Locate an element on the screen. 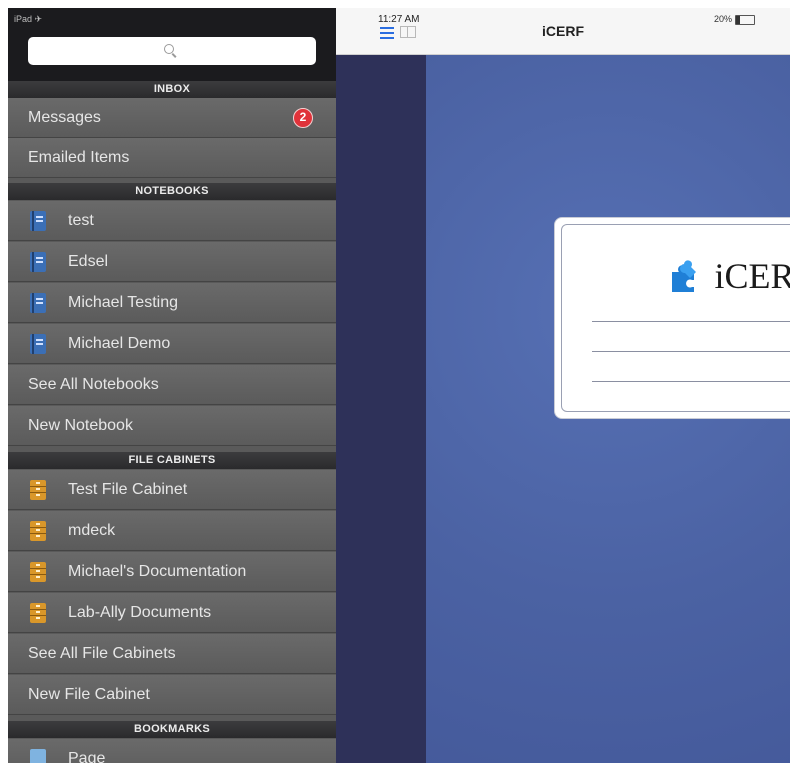 Image resolution: width=790 pixels, height=763 pixels. sidebar-item-label: See All File Cabinets is located at coordinates (102, 653).